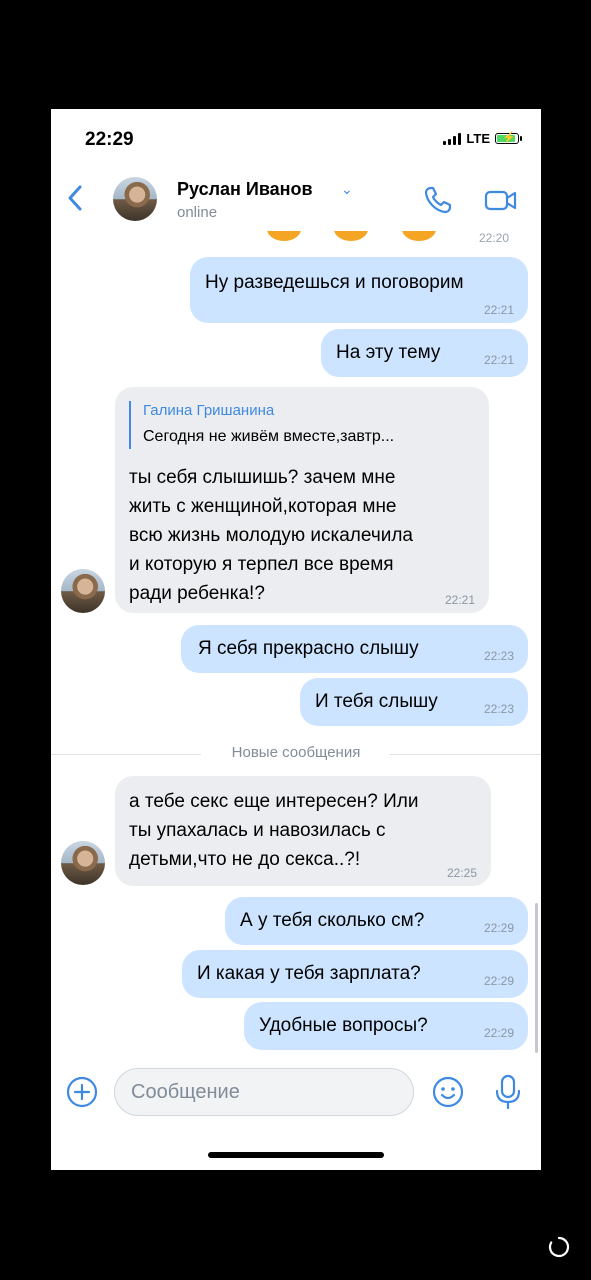 The image size is (591, 1280). I want to click on microphone-icon, so click(508, 1092).